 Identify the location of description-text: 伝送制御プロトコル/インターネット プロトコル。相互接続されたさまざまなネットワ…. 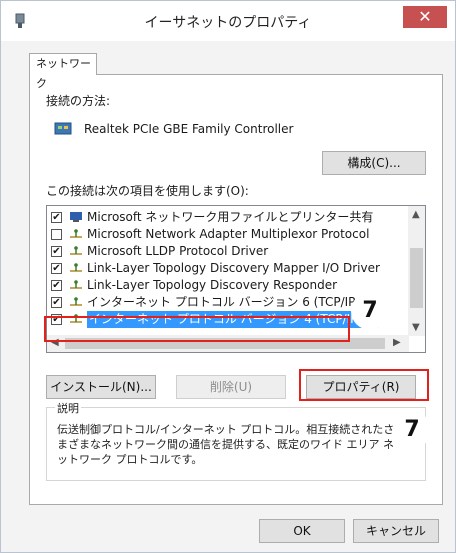
(226, 444).